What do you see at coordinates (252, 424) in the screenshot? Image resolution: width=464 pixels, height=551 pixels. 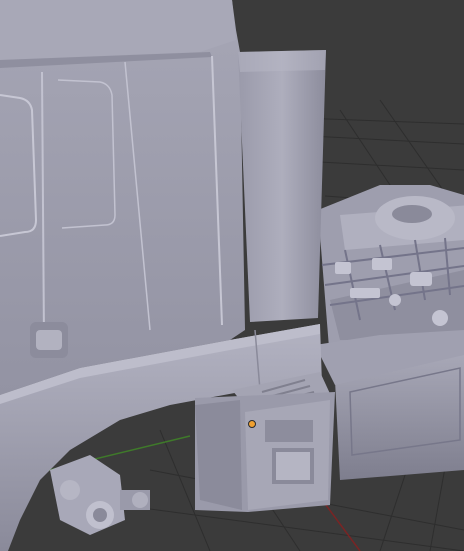 I see `origin-point` at bounding box center [252, 424].